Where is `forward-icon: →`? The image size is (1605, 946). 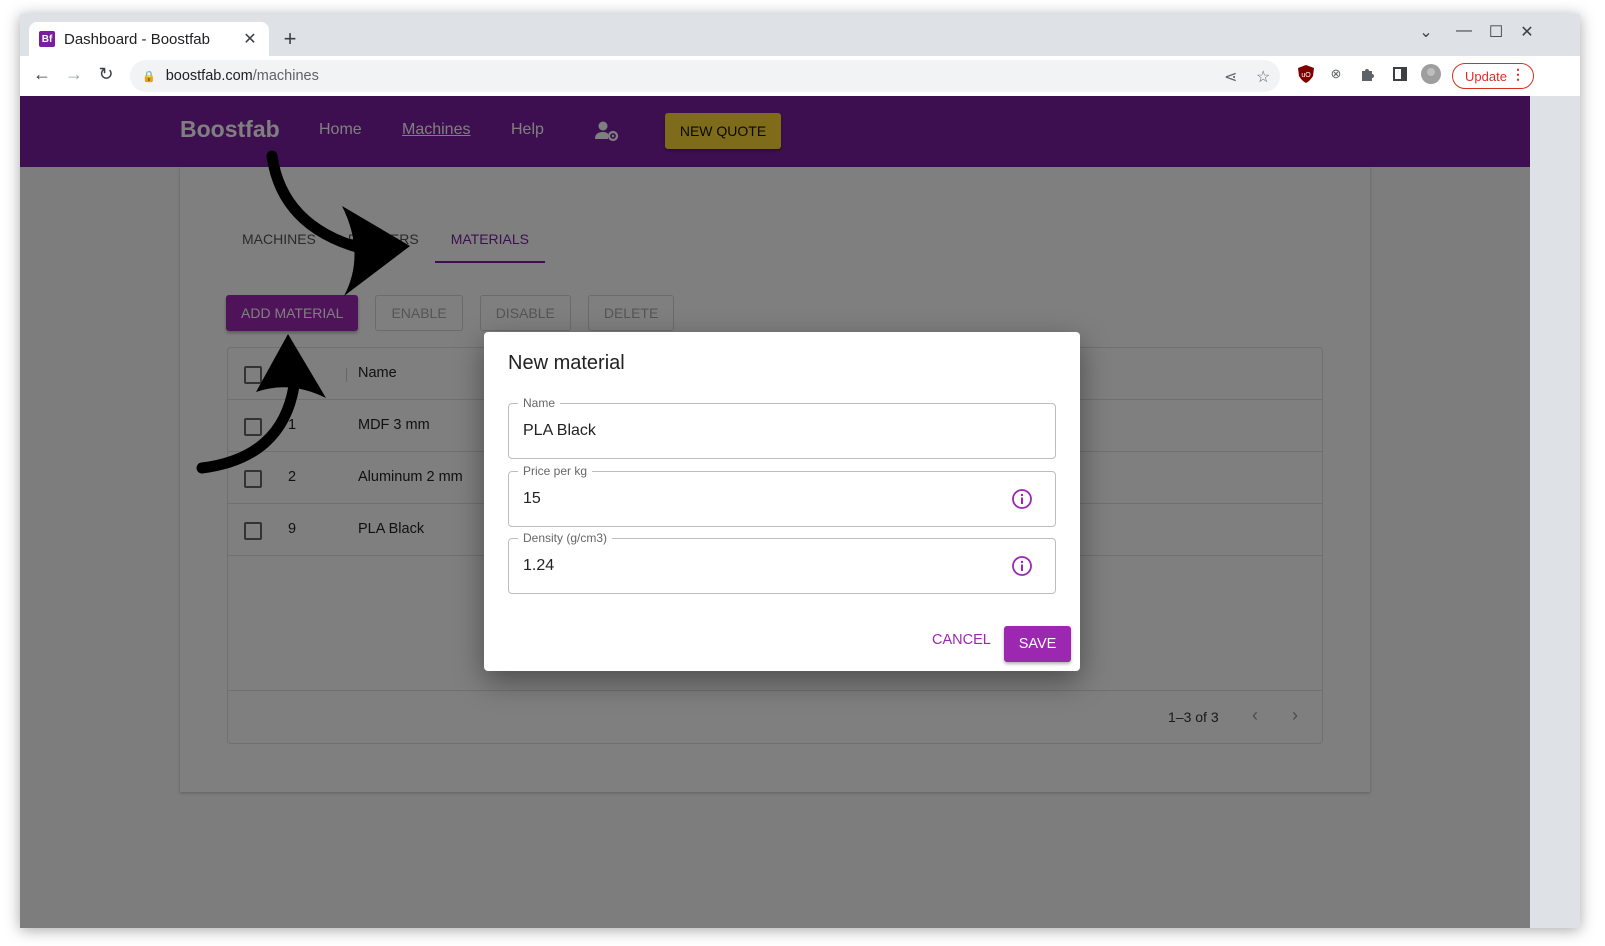 forward-icon: → is located at coordinates (74, 74).